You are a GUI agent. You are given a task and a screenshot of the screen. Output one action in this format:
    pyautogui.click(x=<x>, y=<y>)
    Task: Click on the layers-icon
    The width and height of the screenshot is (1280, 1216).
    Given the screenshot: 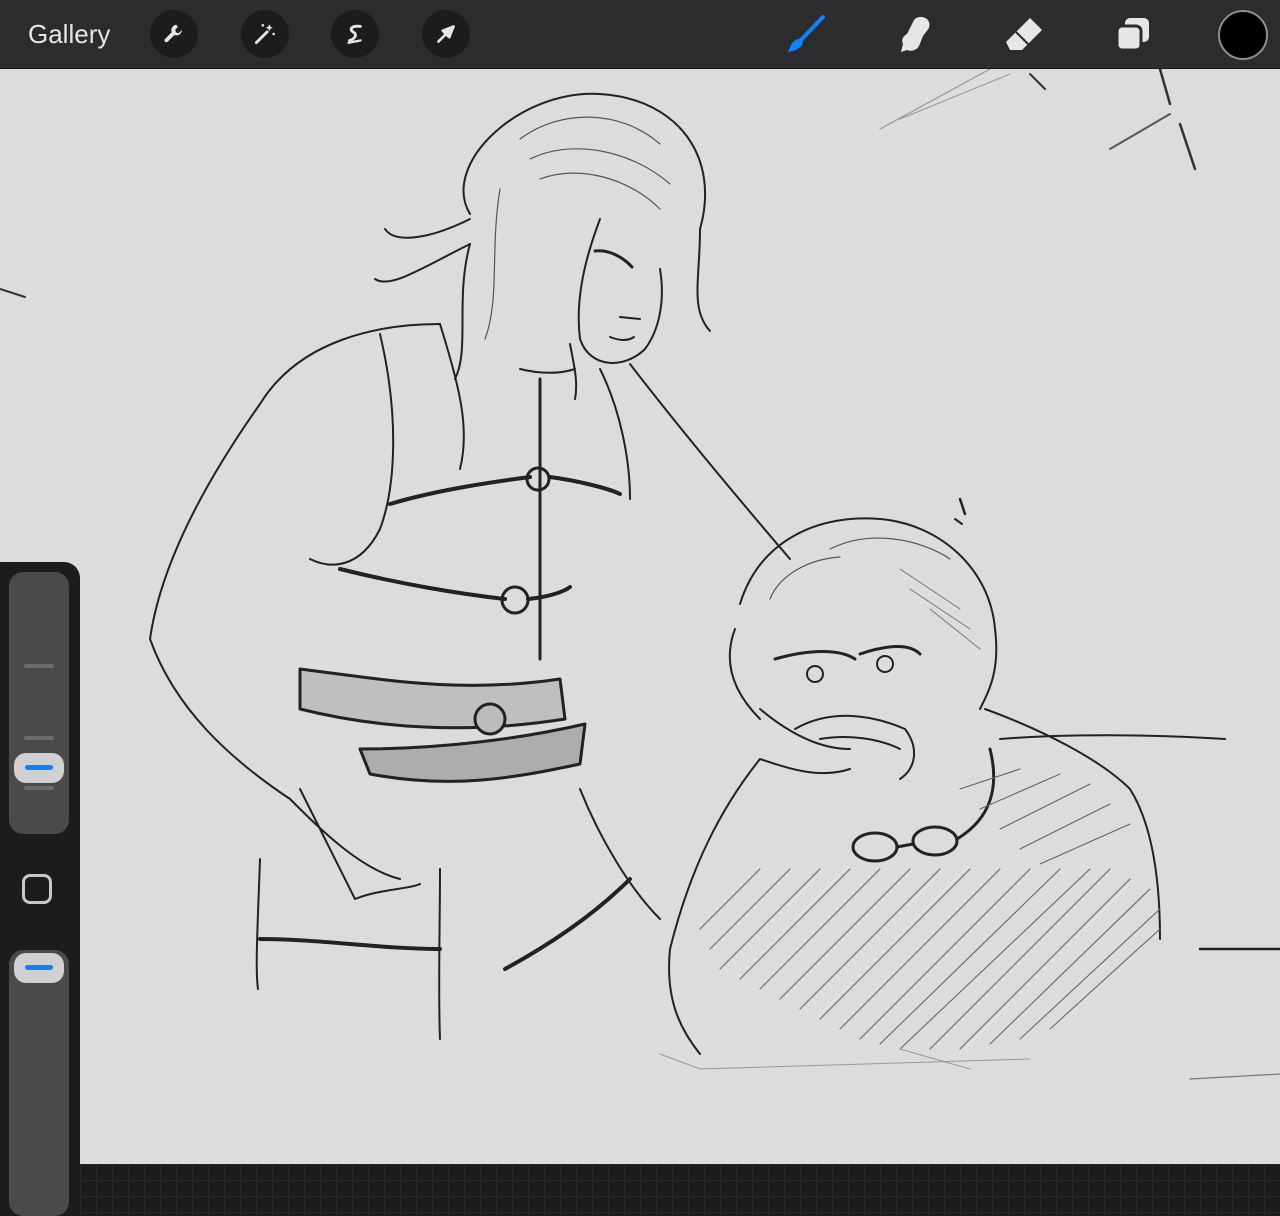 What is the action you would take?
    pyautogui.click(x=1132, y=35)
    